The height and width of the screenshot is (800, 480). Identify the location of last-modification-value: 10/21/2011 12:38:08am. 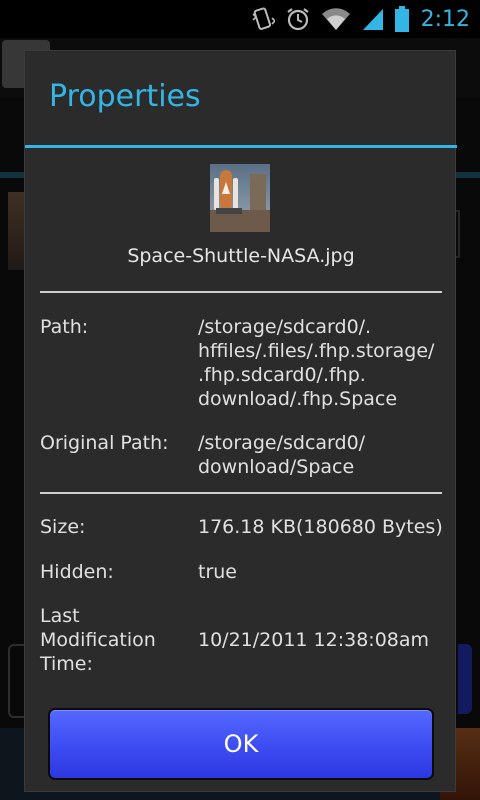
(314, 640).